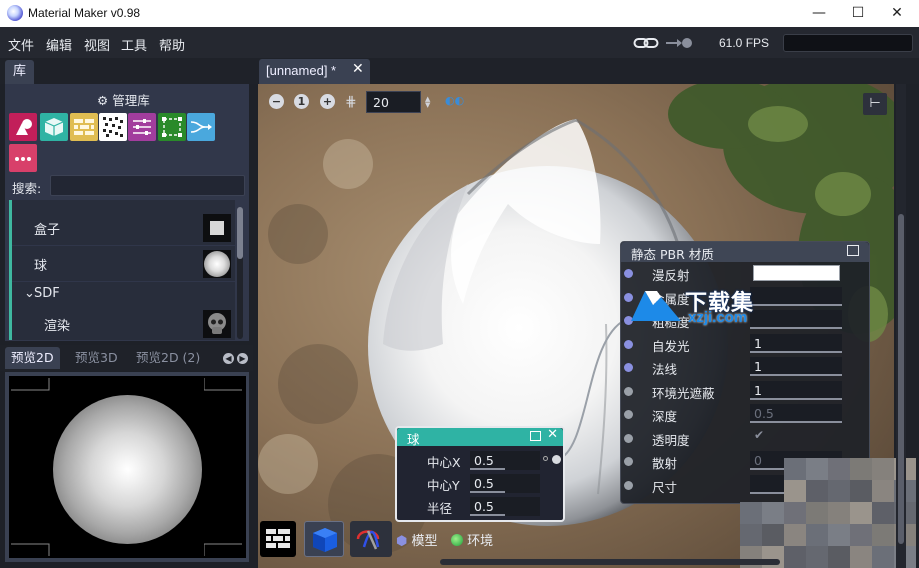 The height and width of the screenshot is (568, 919). What do you see at coordinates (897, 13) in the screenshot?
I see `close-button: ✕` at bounding box center [897, 13].